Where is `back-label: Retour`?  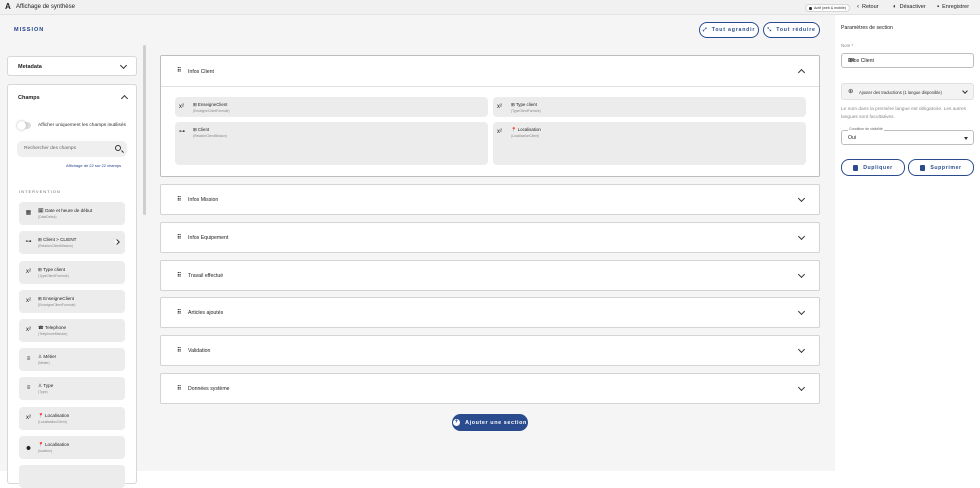
back-label: Retour is located at coordinates (870, 7).